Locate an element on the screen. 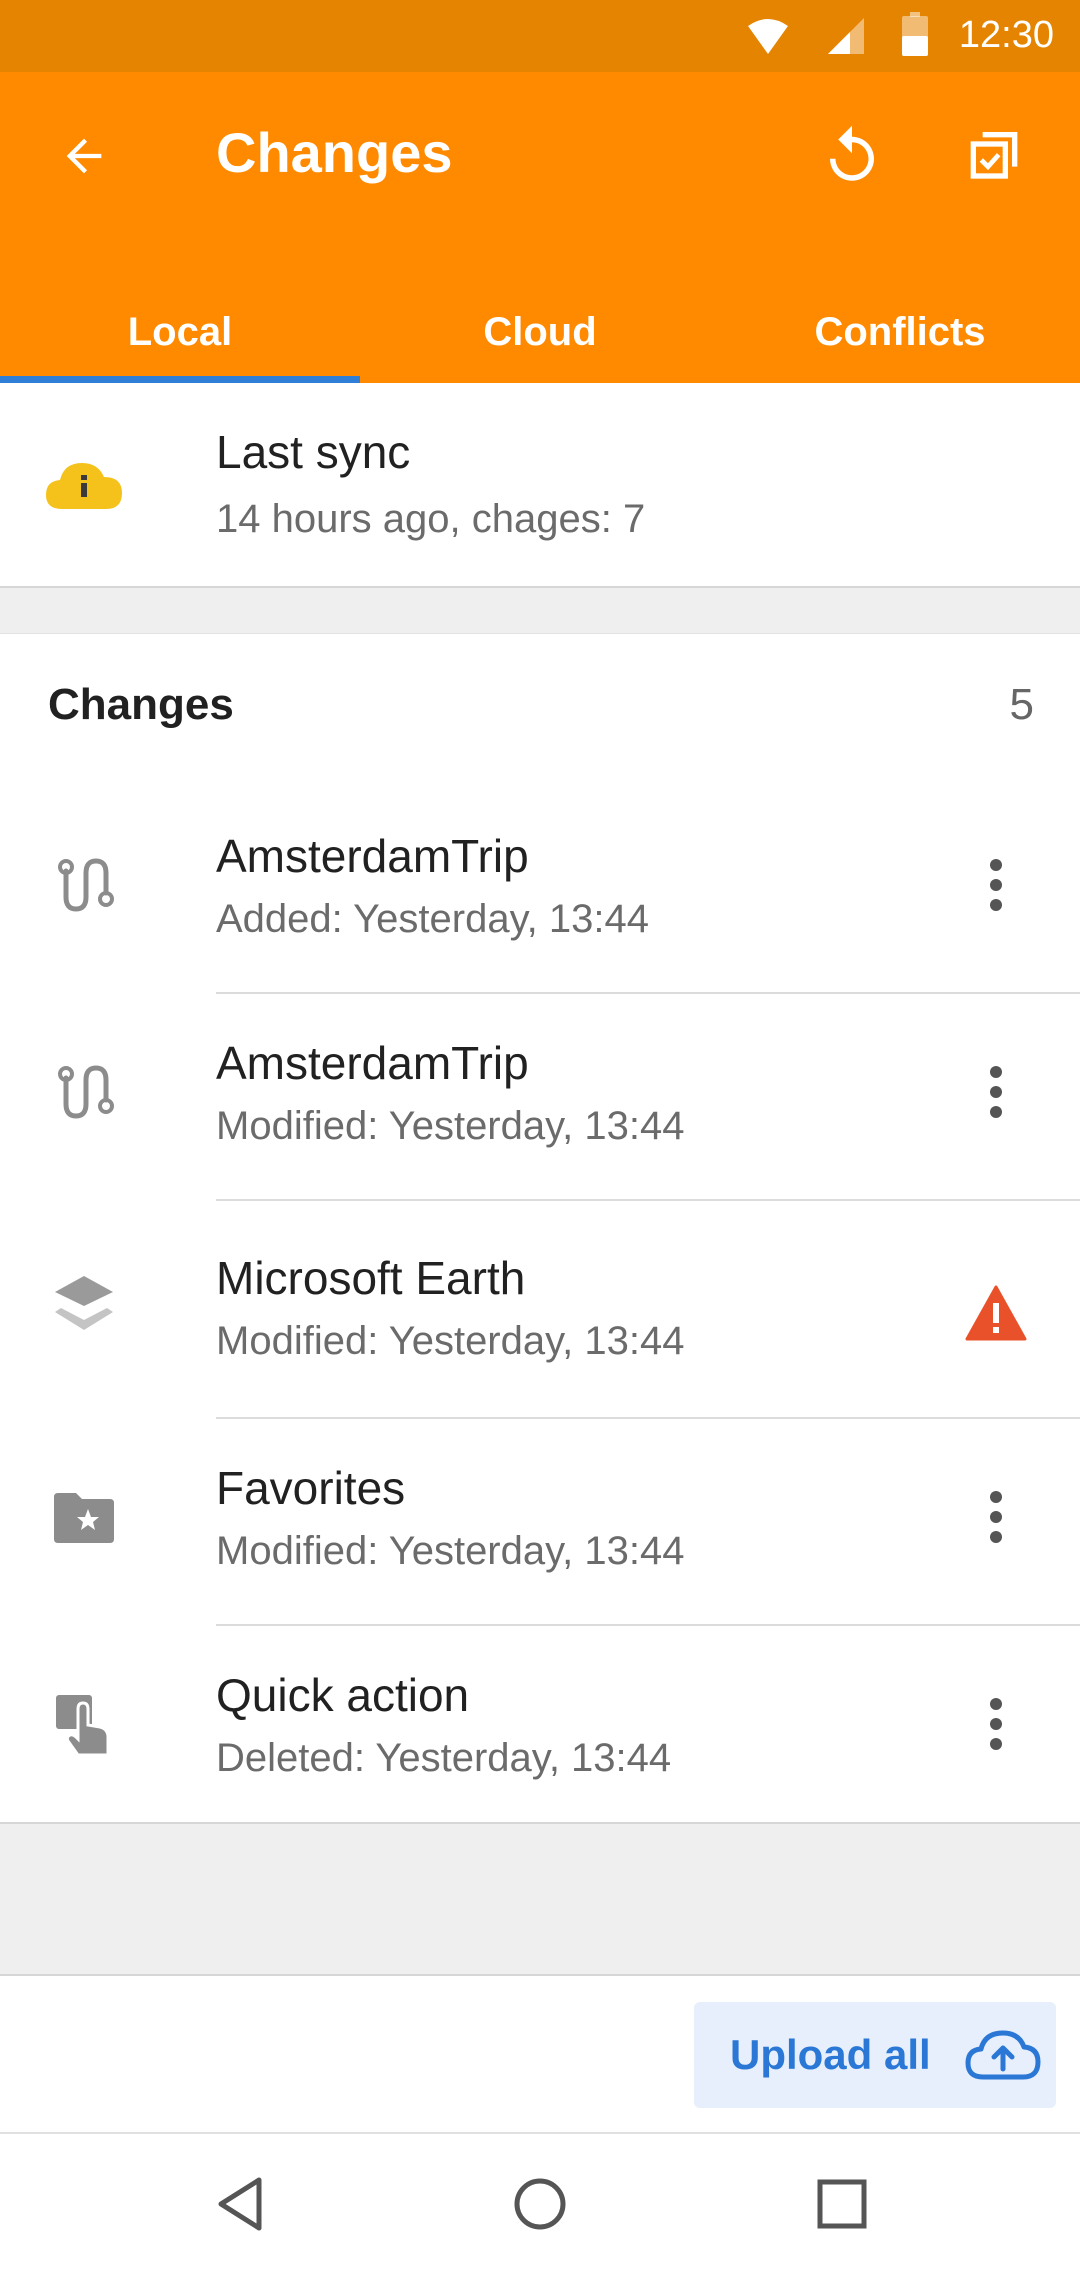 The image size is (1080, 2280). battery-icon is located at coordinates (915, 34).